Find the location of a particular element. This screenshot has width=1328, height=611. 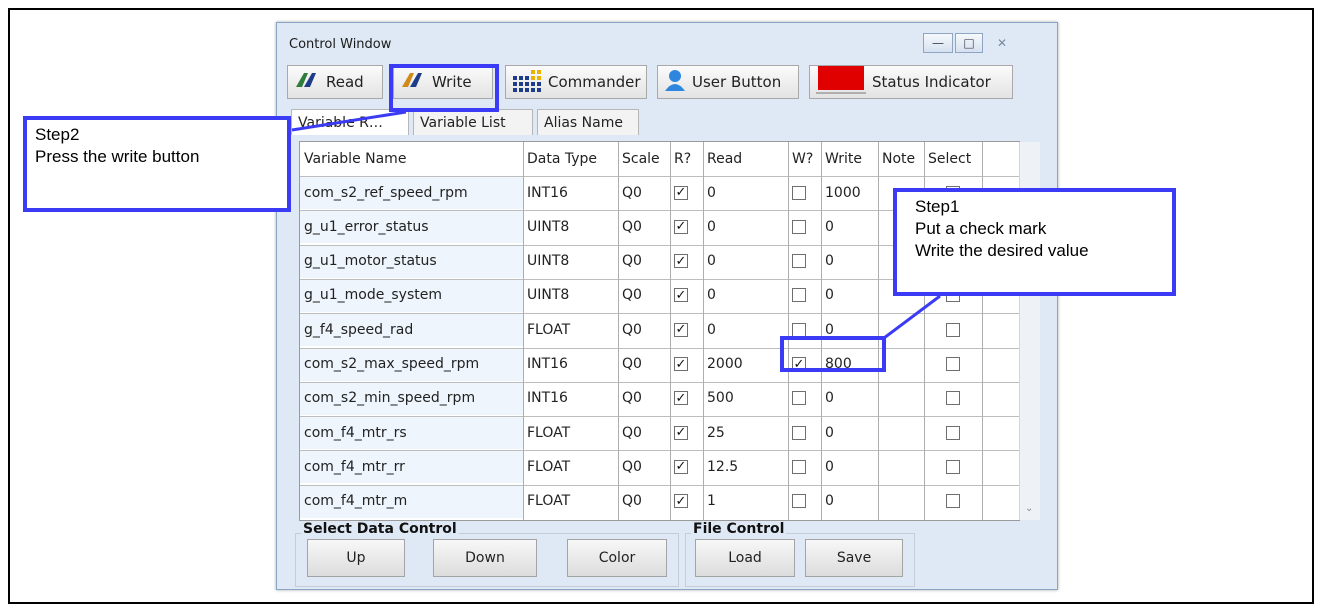

step2-connector is located at coordinates (349, 121).